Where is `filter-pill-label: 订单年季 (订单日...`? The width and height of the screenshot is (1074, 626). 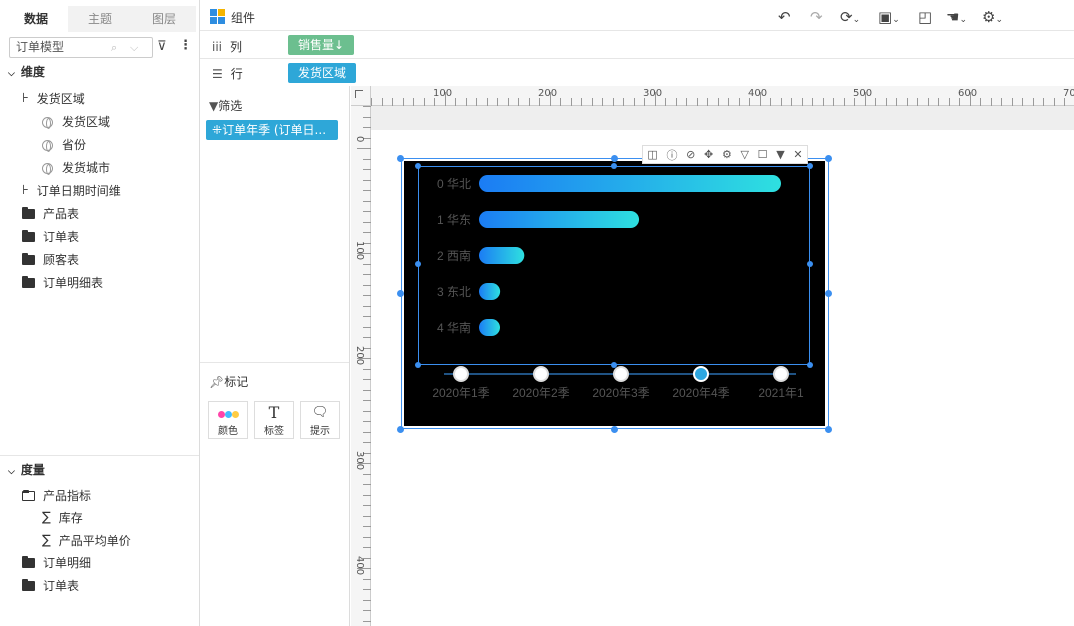
filter-pill-label: 订单年季 (订单日... is located at coordinates (274, 130).